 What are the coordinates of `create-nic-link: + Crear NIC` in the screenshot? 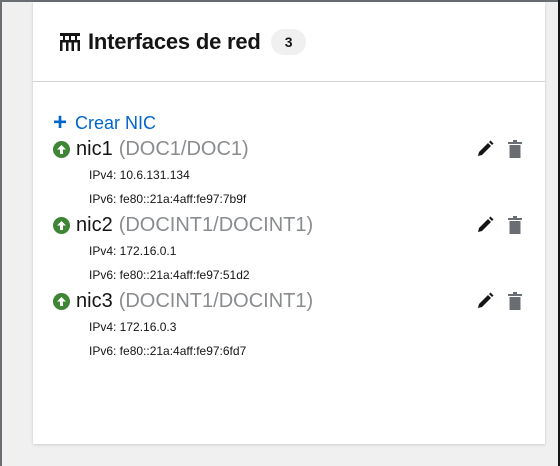 It's located at (105, 122).